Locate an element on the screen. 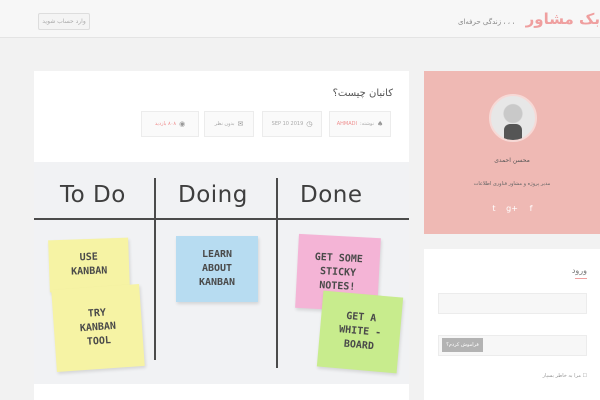 The image size is (600, 400). header-login-button: وارد حساب شوید is located at coordinates (64, 21).